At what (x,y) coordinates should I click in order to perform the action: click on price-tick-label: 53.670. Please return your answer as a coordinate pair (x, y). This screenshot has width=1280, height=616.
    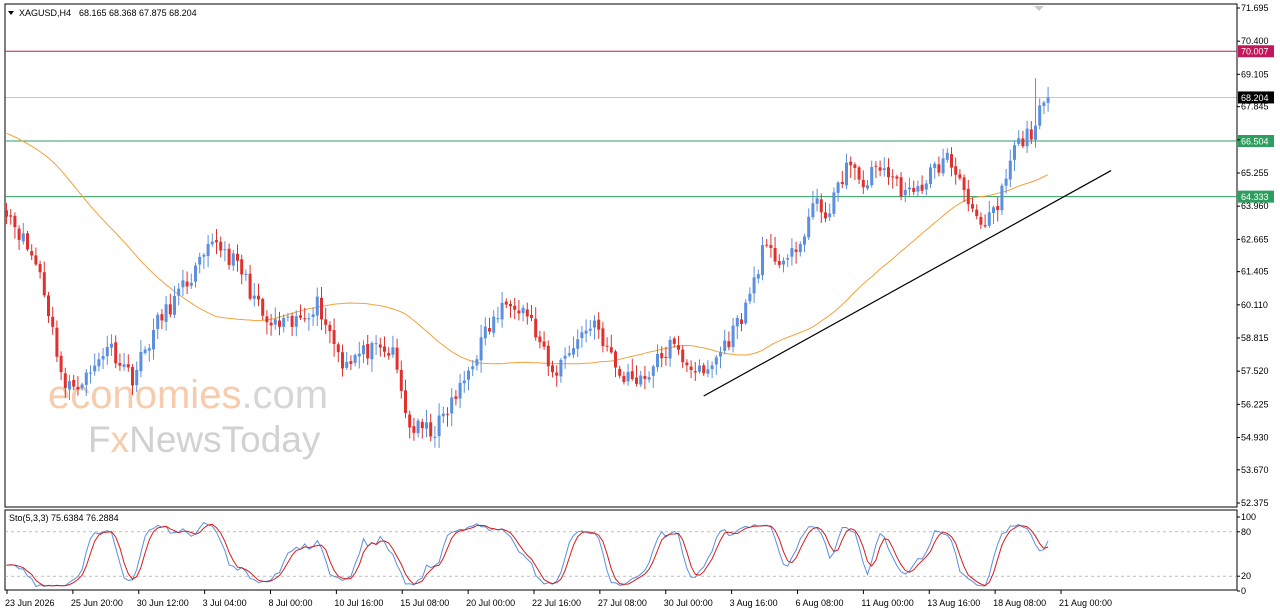
    Looking at the image, I should click on (1255, 470).